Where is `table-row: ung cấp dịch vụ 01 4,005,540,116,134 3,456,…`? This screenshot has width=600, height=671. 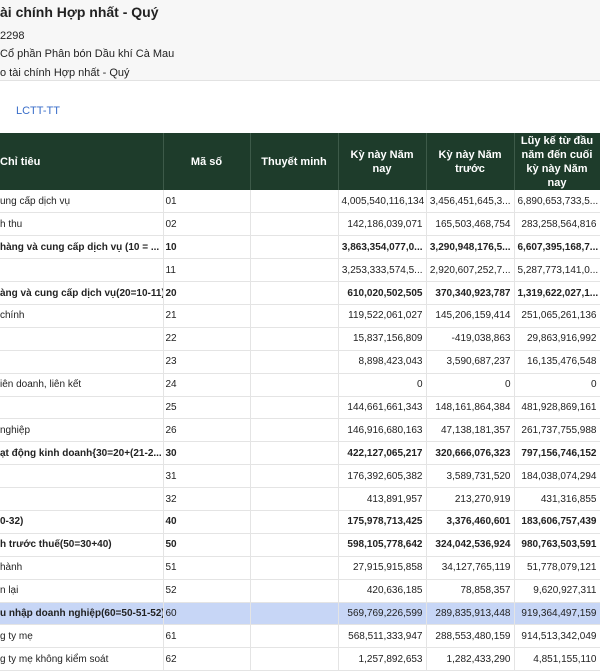 table-row: ung cấp dịch vụ 01 4,005,540,116,134 3,456,… is located at coordinates (300, 202).